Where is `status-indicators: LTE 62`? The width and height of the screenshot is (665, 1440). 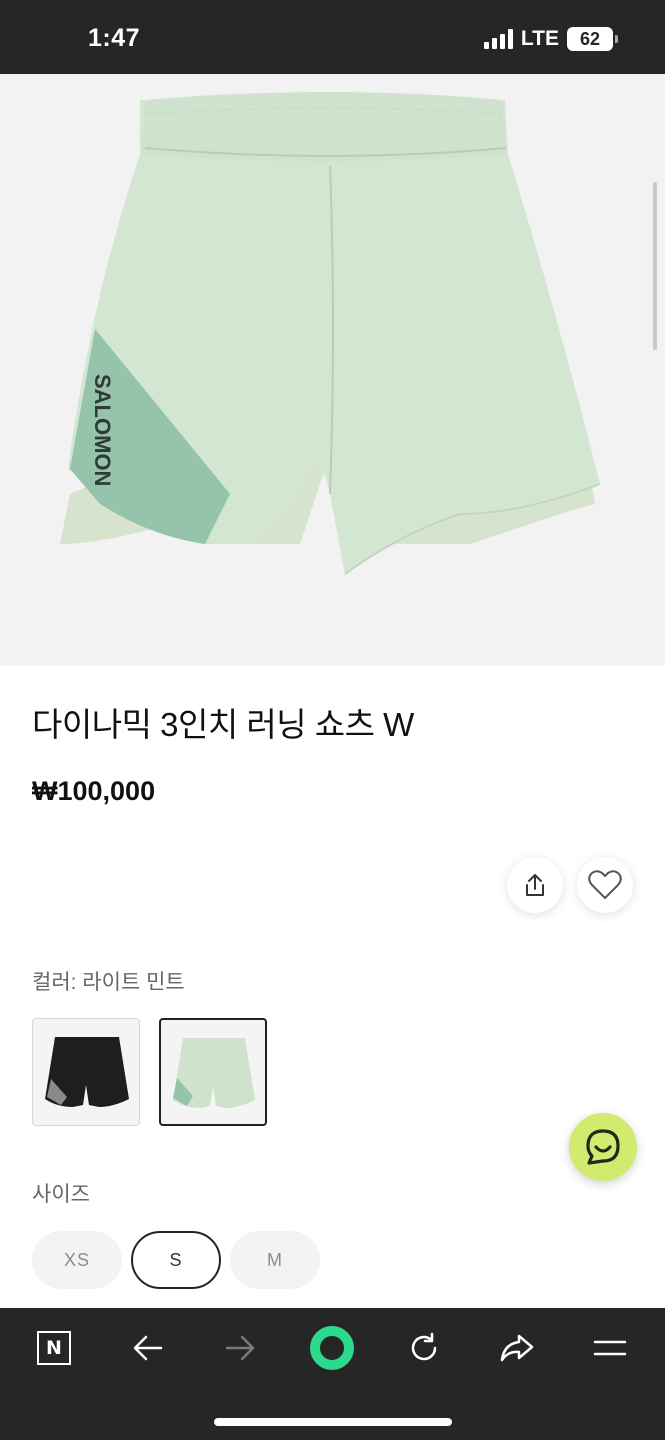
status-indicators: LTE 62 is located at coordinates (550, 39).